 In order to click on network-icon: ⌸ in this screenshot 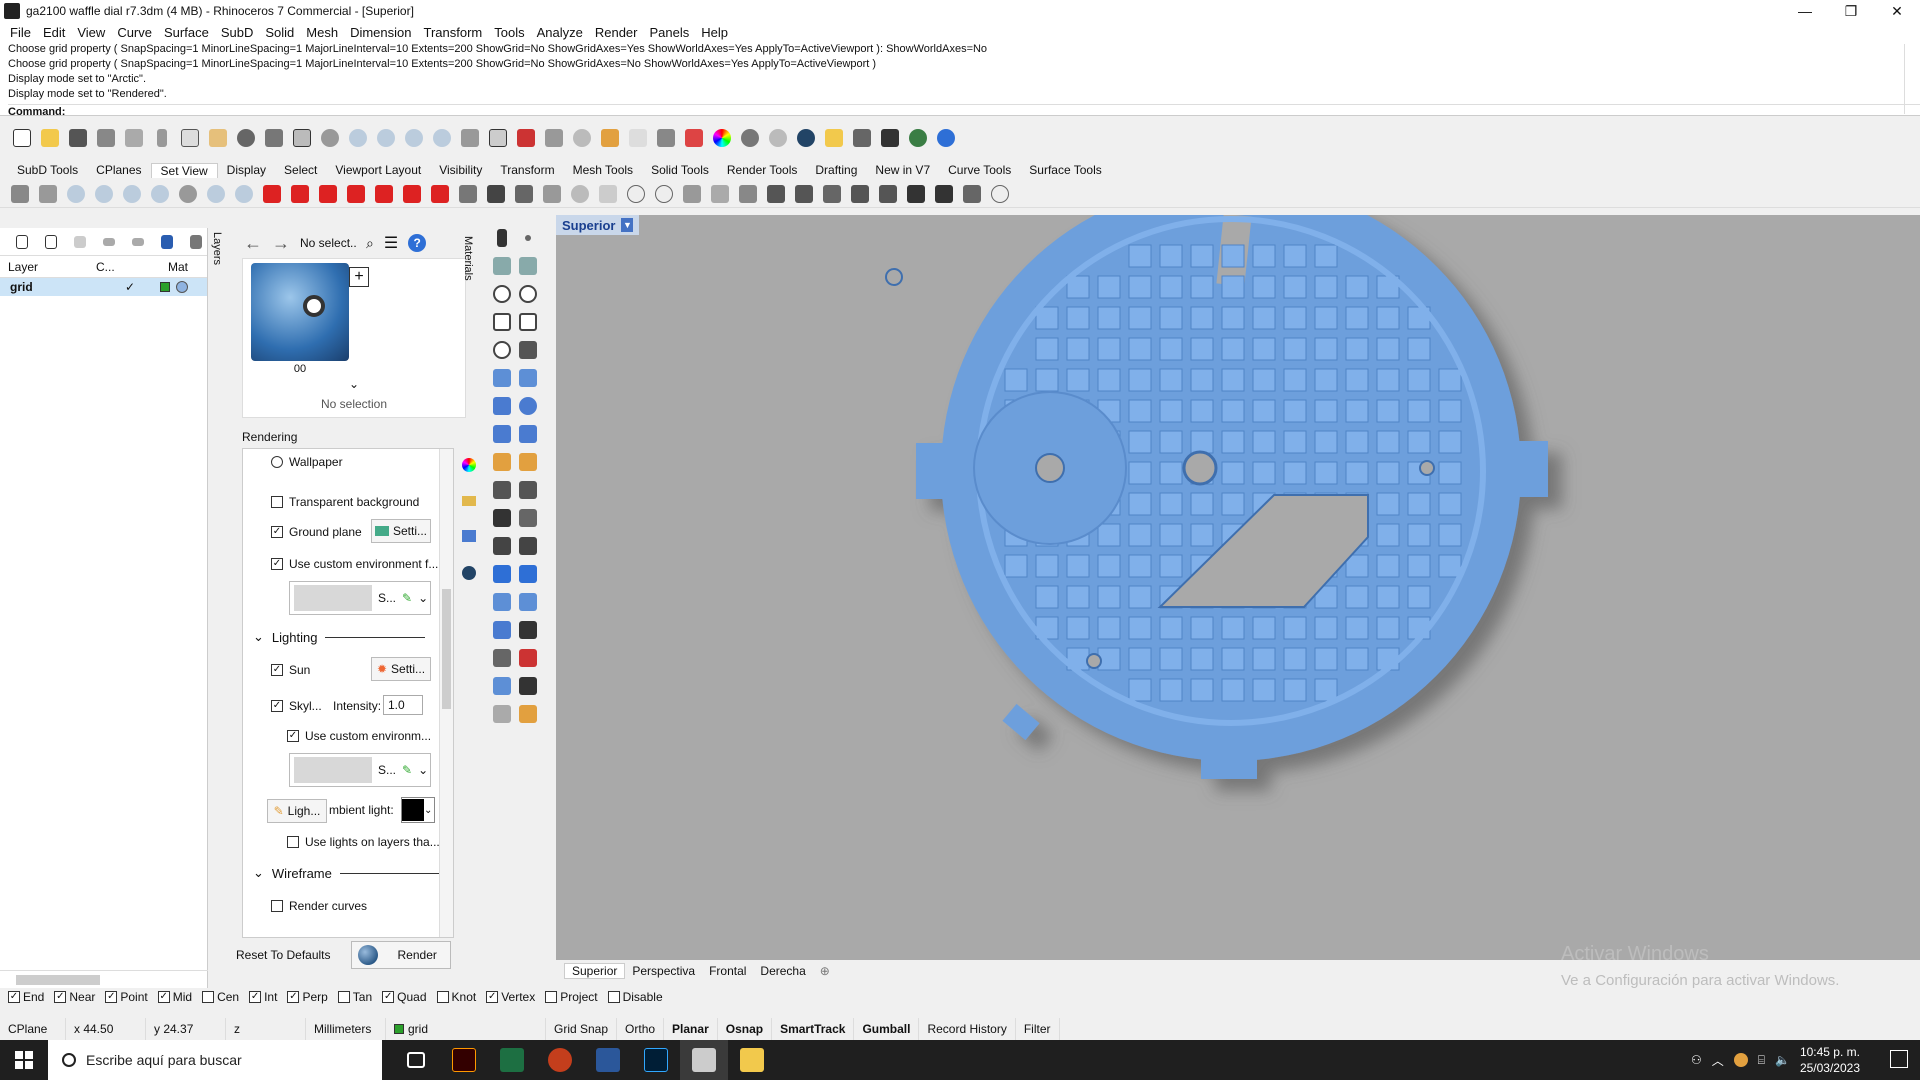, I will do `click(1761, 1060)`.